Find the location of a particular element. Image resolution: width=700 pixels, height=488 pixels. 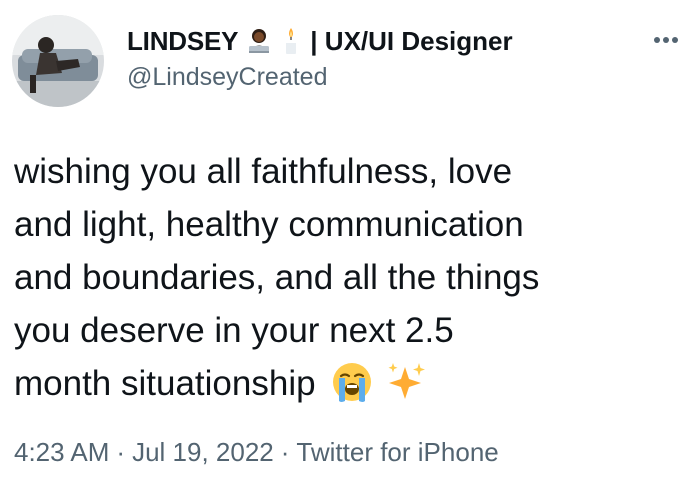

author-title: | UX/UI Designer is located at coordinates (411, 40).